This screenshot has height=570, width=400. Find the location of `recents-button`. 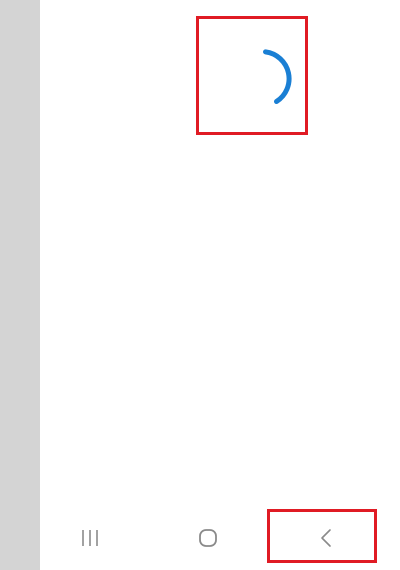

recents-button is located at coordinates (90, 537).